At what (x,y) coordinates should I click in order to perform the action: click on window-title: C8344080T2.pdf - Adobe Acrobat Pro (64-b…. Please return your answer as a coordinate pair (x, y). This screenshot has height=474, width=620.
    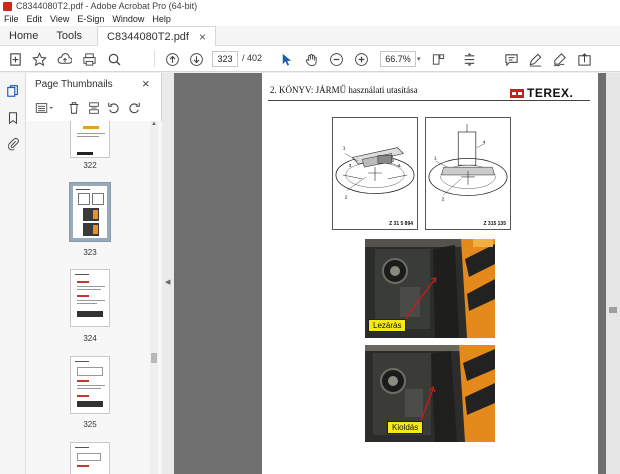
    Looking at the image, I should click on (107, 6).